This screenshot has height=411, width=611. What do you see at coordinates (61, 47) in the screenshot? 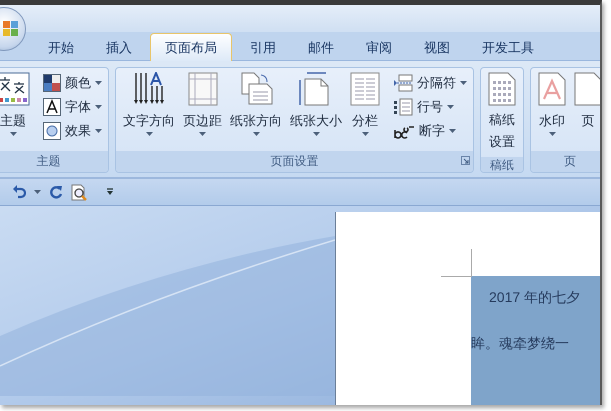
I see `ribbon-tab: 开始` at bounding box center [61, 47].